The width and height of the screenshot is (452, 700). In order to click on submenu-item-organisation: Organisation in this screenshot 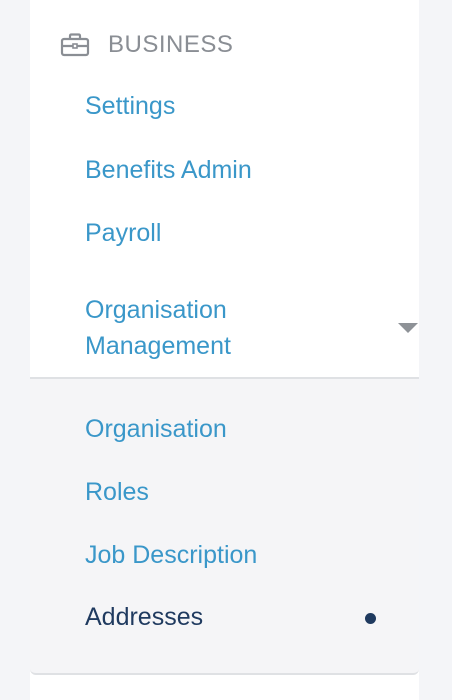, I will do `click(156, 429)`.